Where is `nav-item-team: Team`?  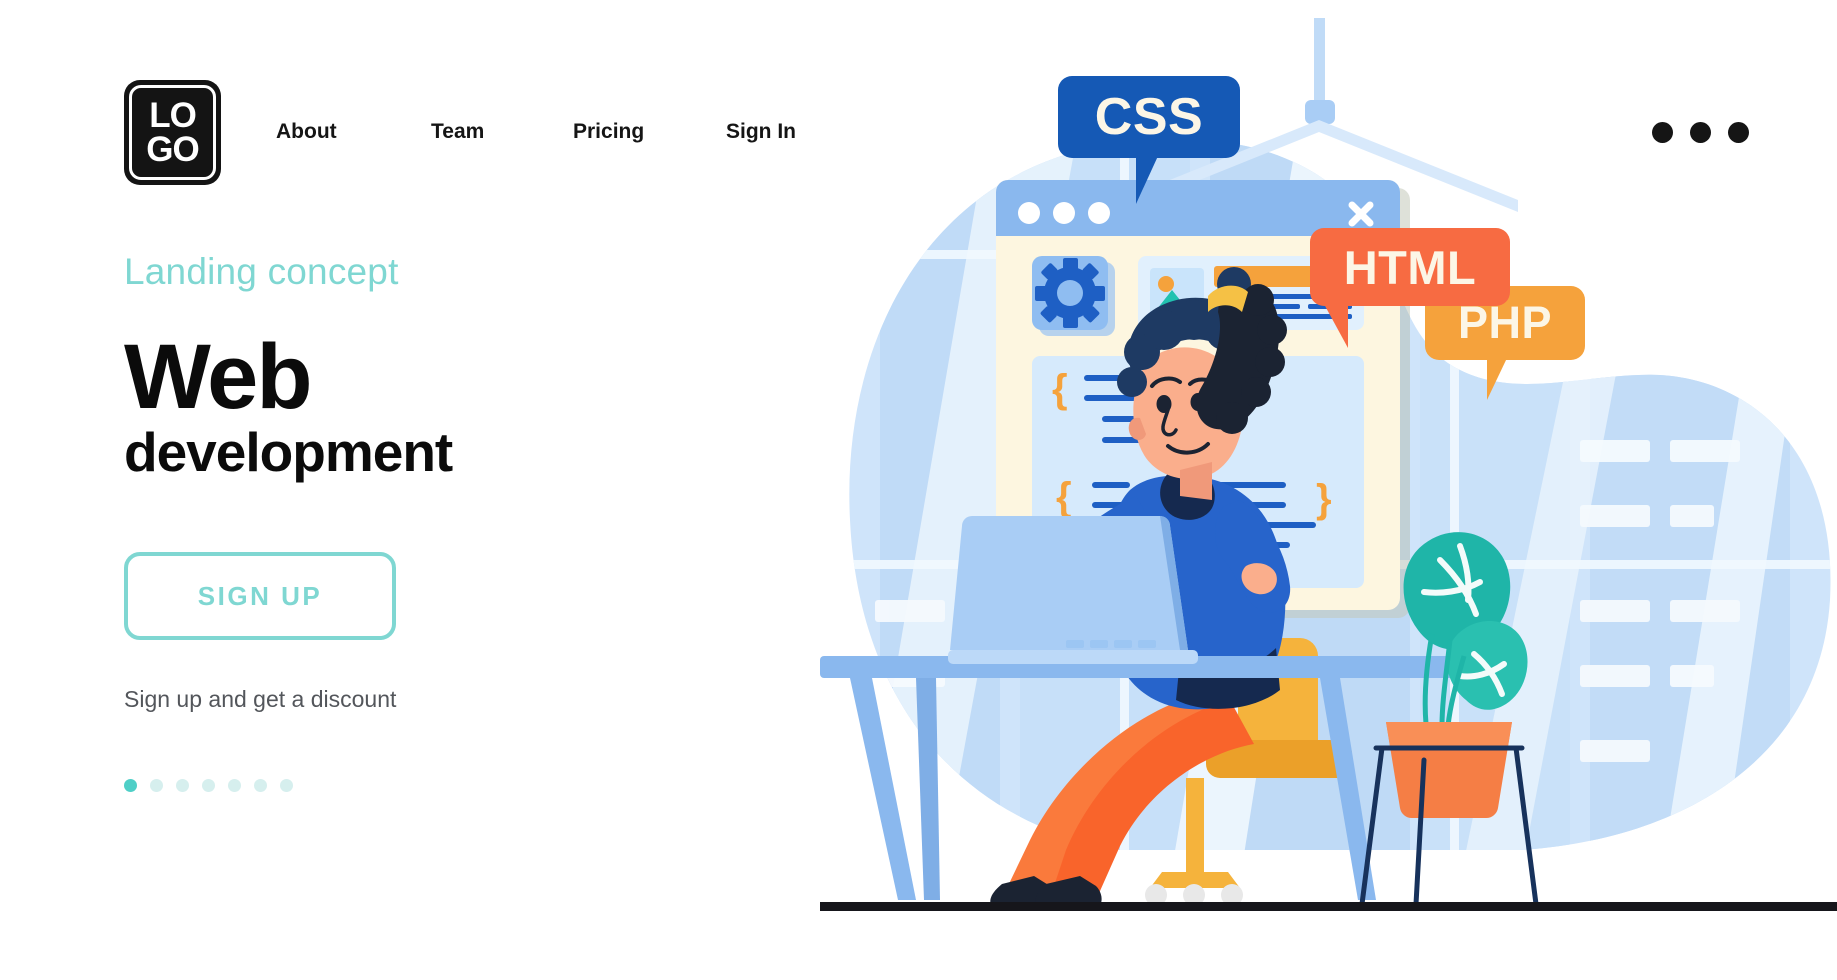 nav-item-team: Team is located at coordinates (502, 132).